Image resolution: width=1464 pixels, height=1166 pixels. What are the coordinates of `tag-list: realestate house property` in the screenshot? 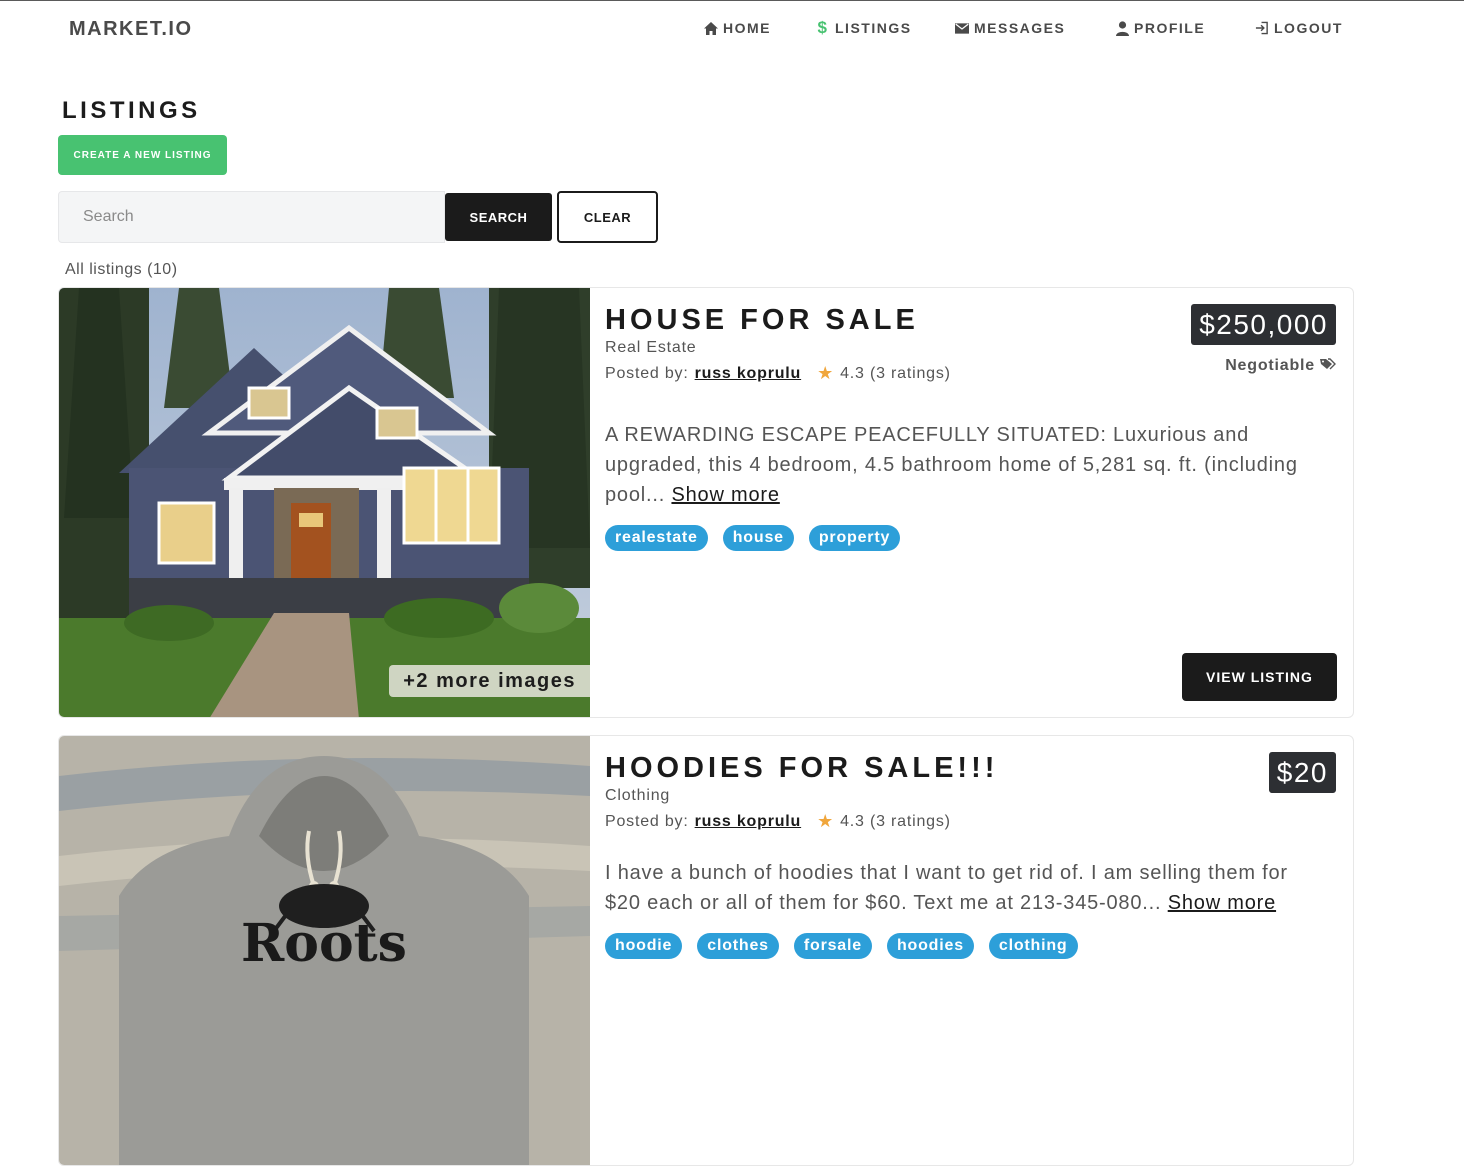 It's located at (753, 538).